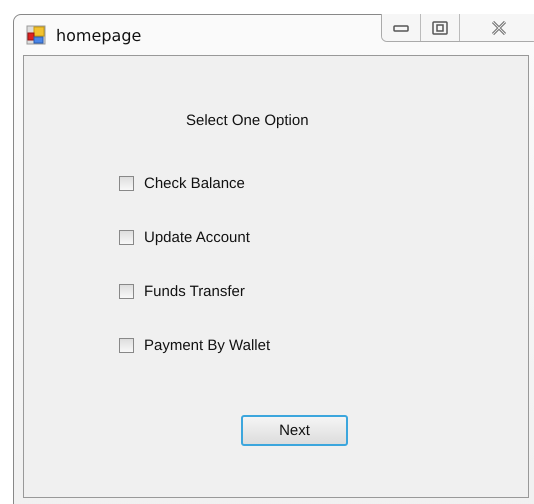 The height and width of the screenshot is (504, 534). I want to click on option-label: Update Account, so click(197, 237).